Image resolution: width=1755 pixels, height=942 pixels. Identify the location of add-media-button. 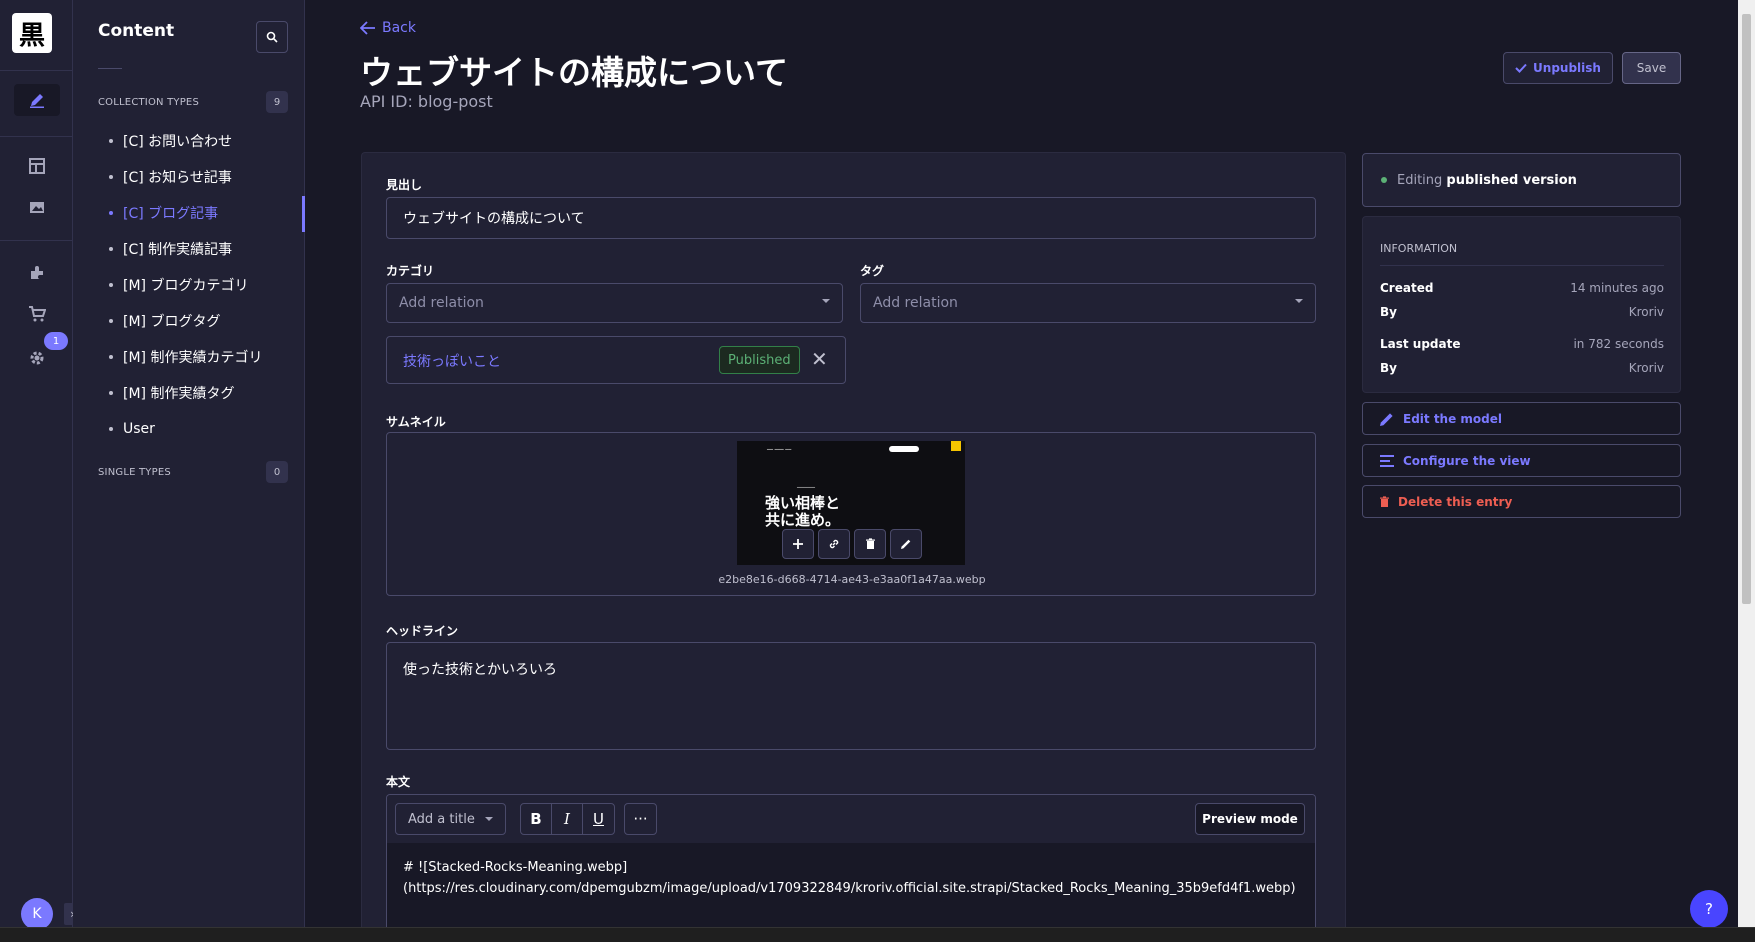
(798, 544).